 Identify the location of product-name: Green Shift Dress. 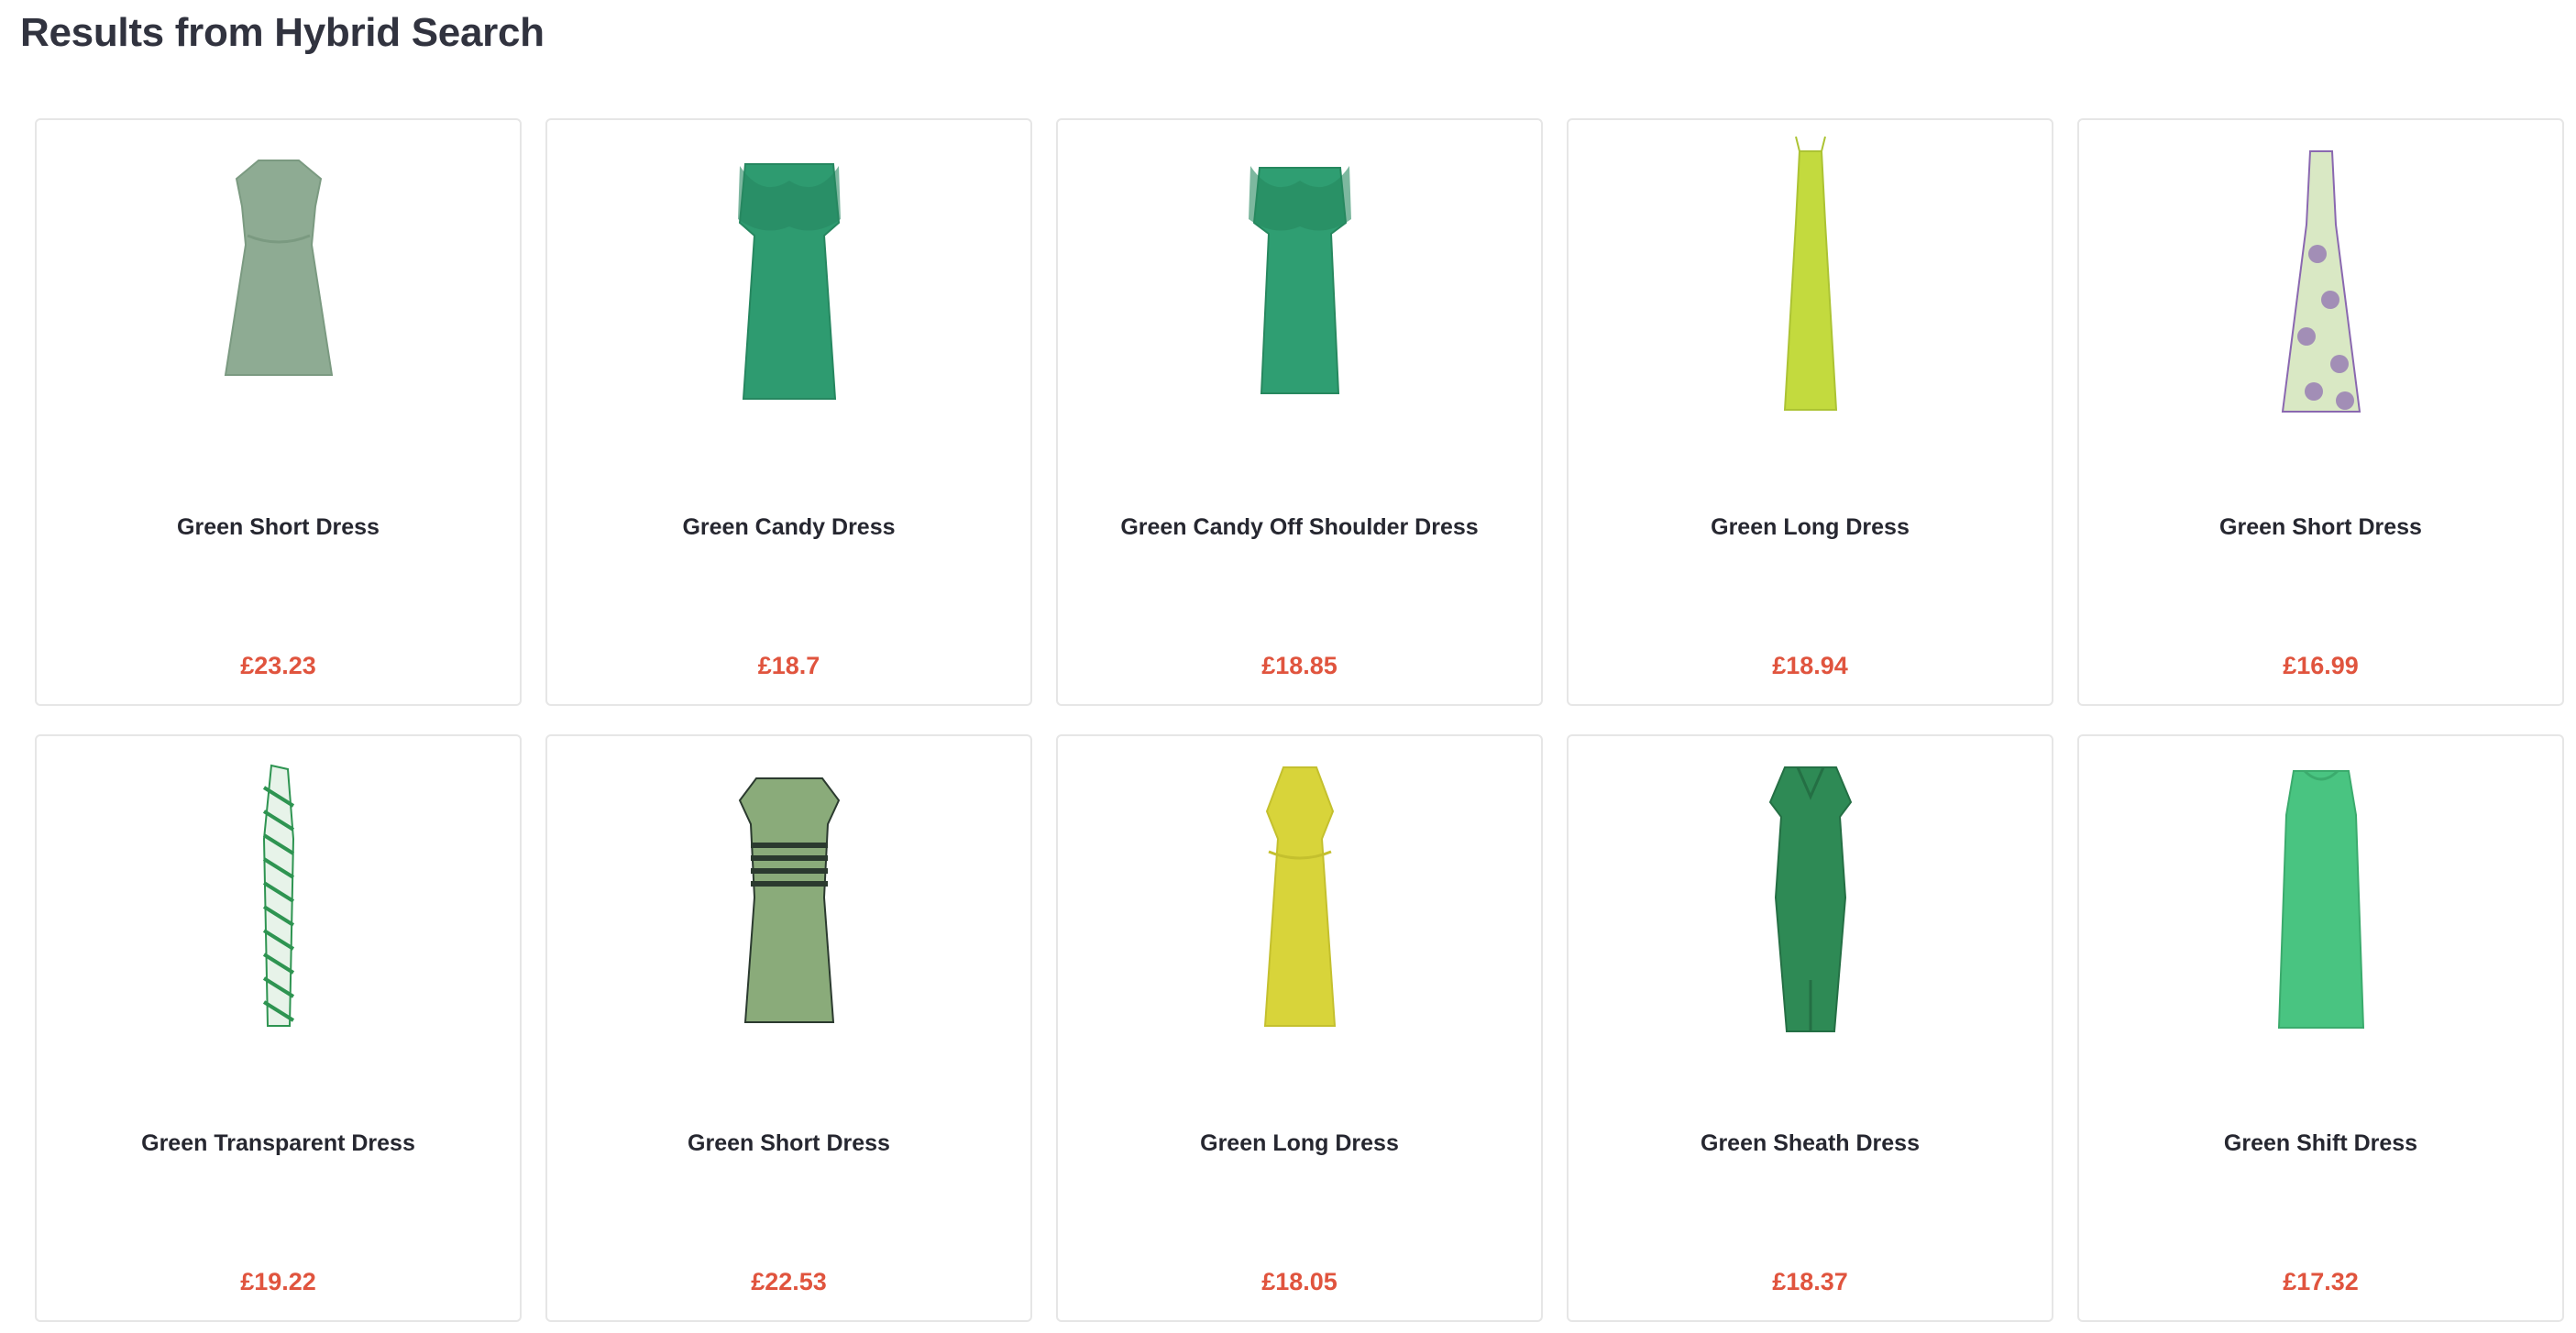
(2320, 1143).